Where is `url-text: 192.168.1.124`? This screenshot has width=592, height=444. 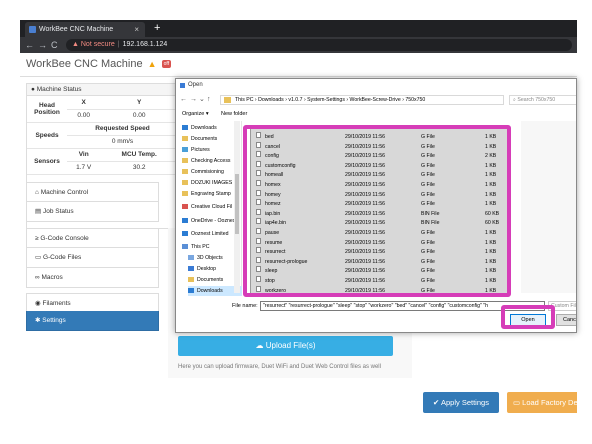
url-text: 192.168.1.124 is located at coordinates (145, 44).